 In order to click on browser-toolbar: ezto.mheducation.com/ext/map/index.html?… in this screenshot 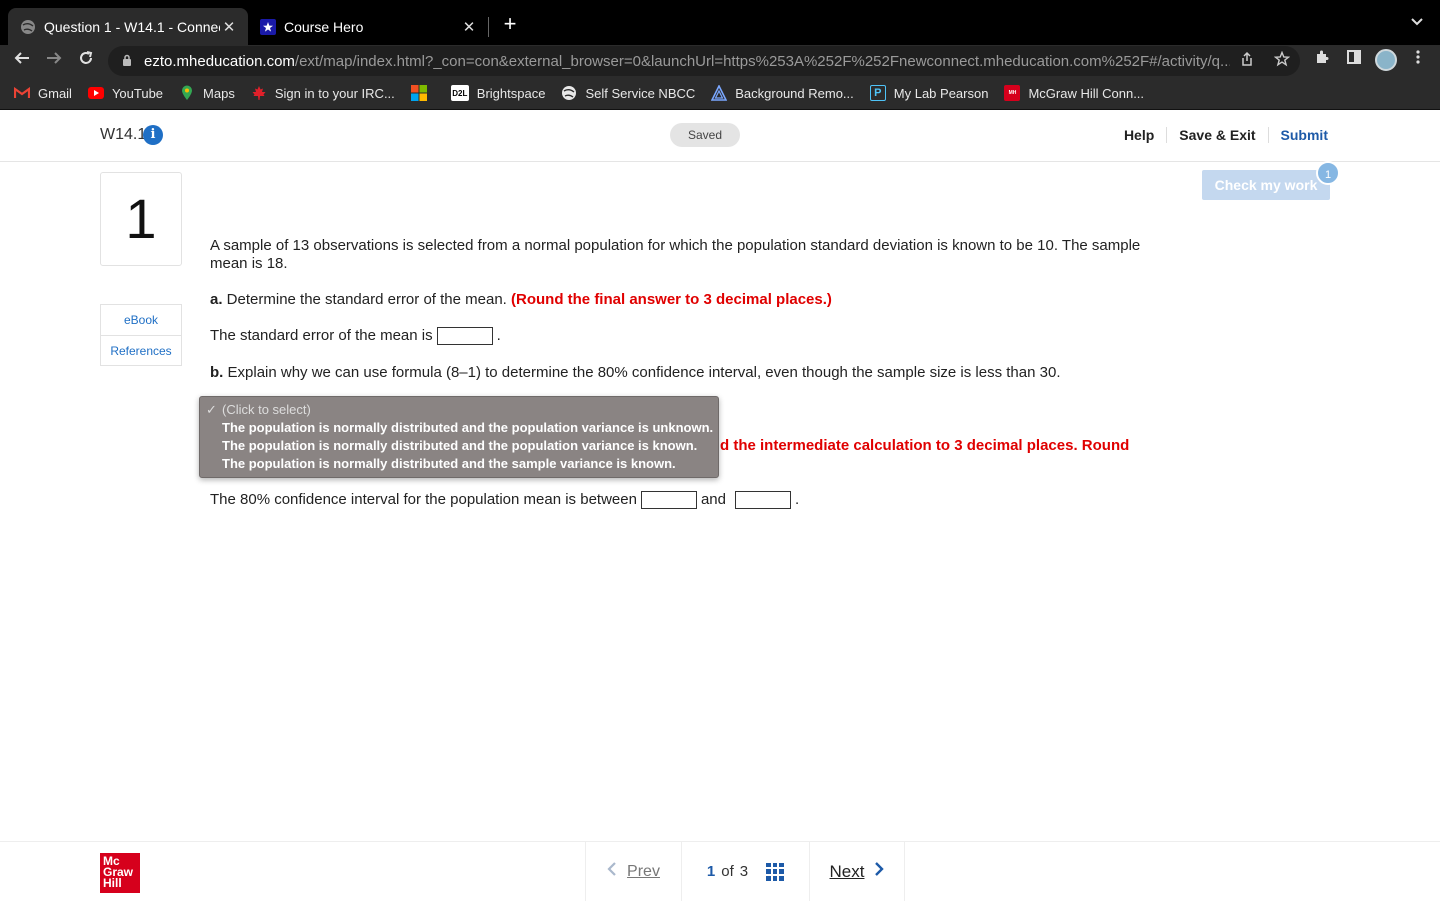, I will do `click(720, 61)`.